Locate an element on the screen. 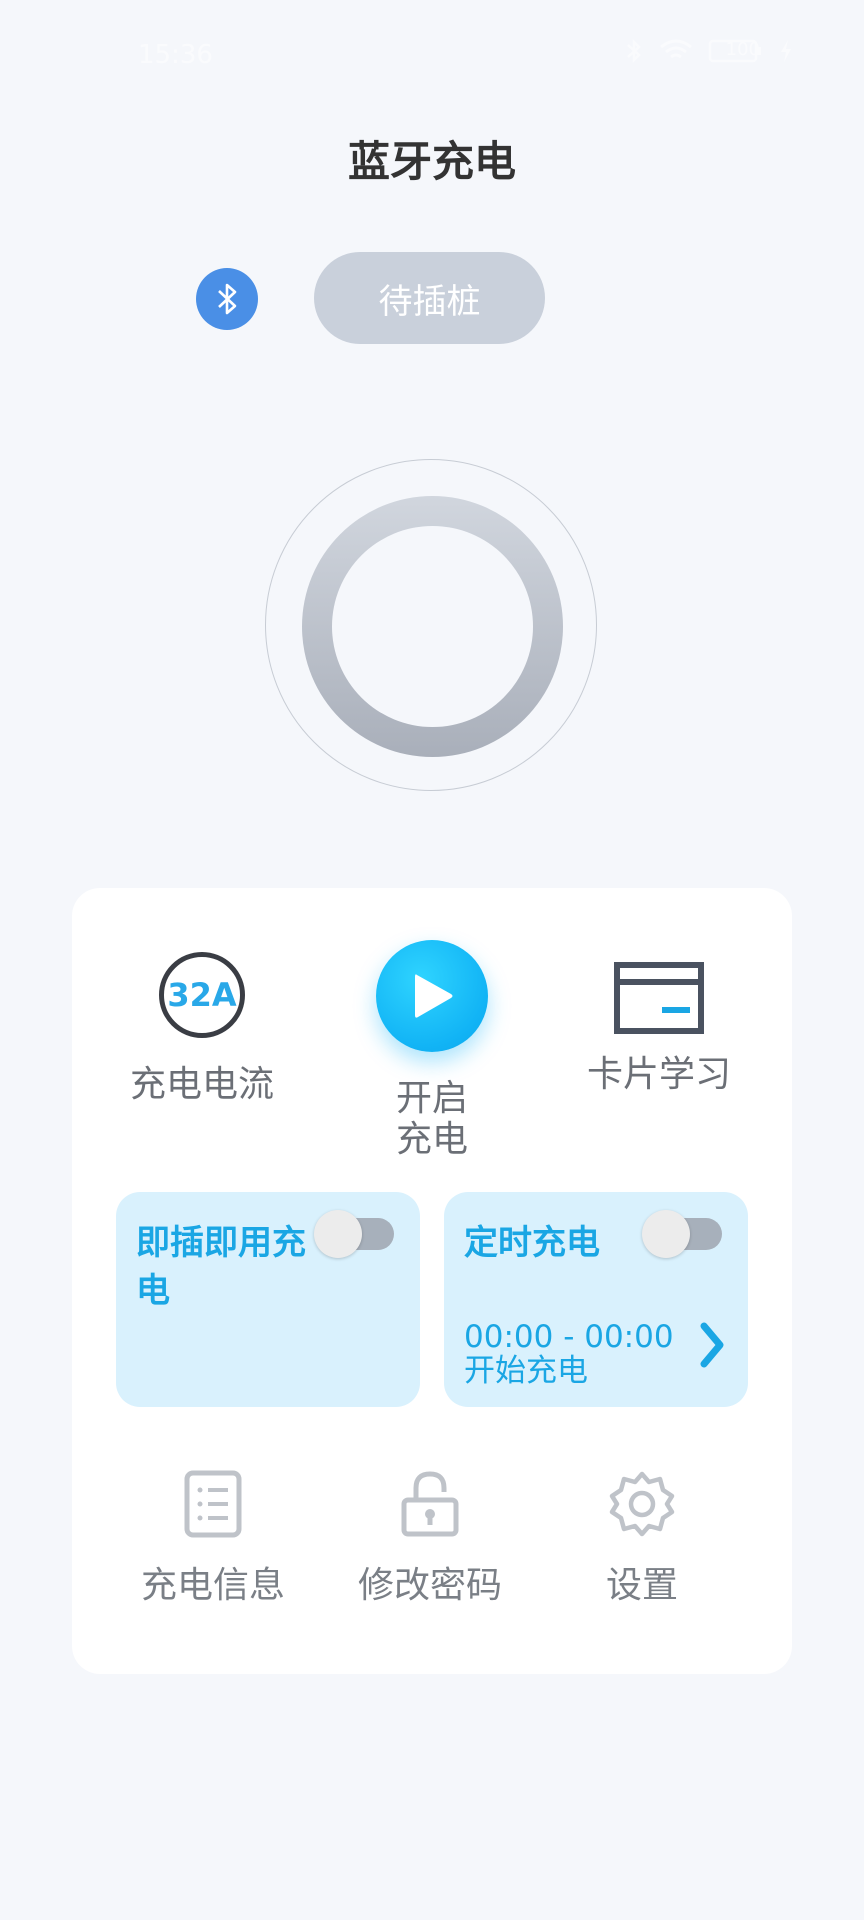 This screenshot has width=864, height=1920. unlock-icon is located at coordinates (430, 1504).